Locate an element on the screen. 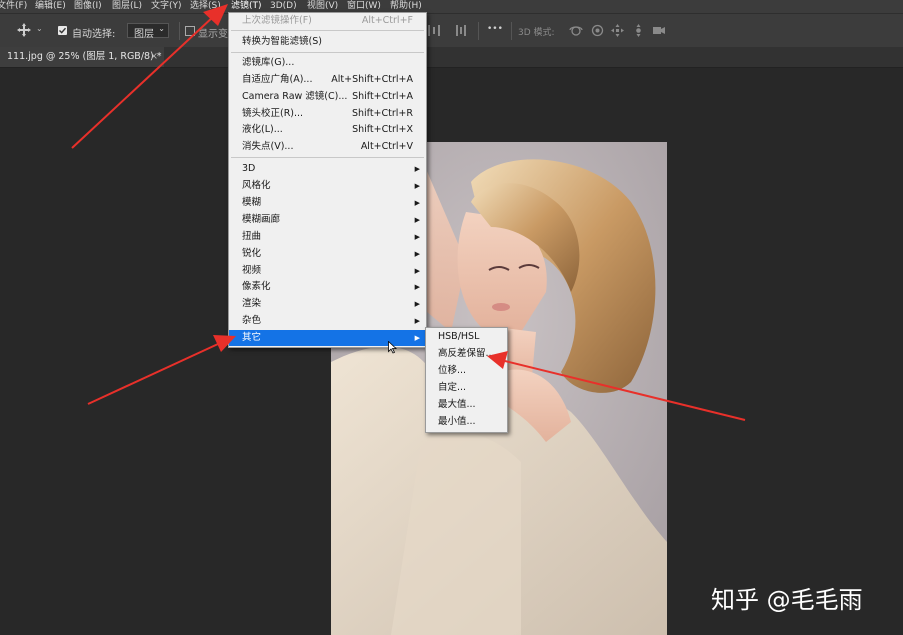 This screenshot has height=635, width=903. layer-select-value: 图层 is located at coordinates (144, 34).